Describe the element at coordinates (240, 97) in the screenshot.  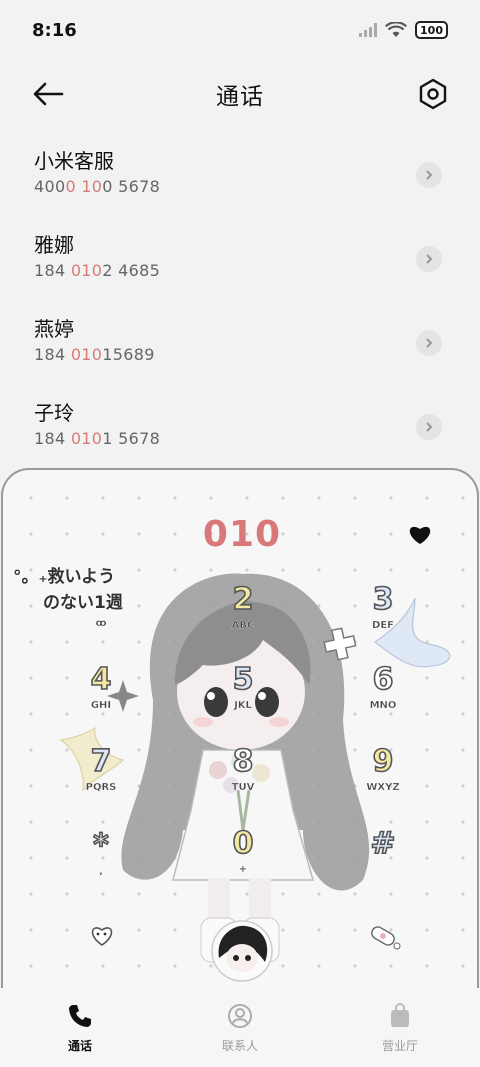
I see `page-title: 通话` at that location.